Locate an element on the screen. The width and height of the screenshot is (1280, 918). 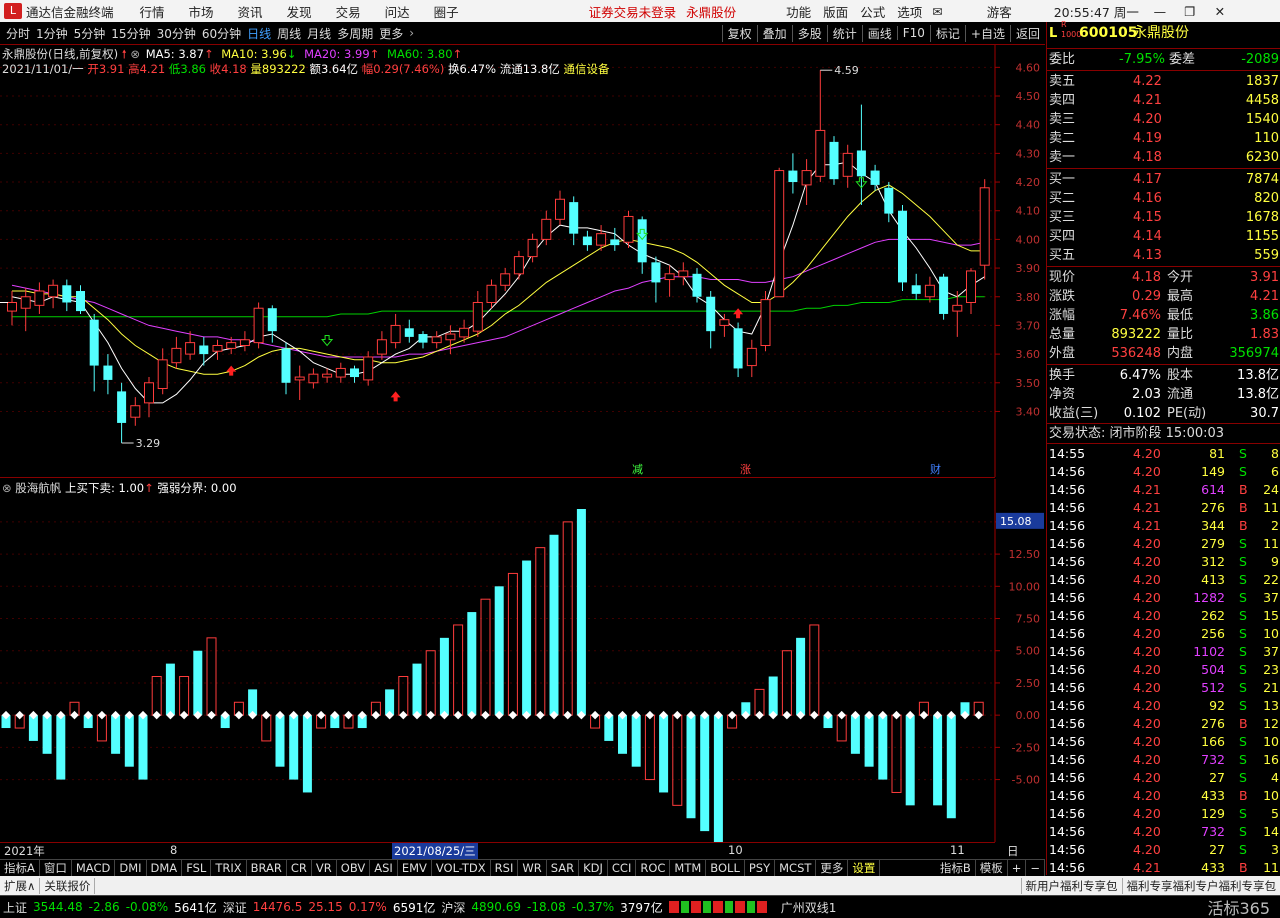
indicator-tab-8: CR is located at coordinates (299, 868).